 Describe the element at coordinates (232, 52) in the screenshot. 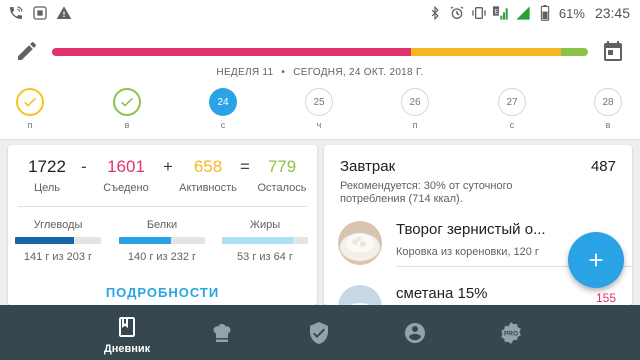

I see `progress-segment-eaten` at that location.